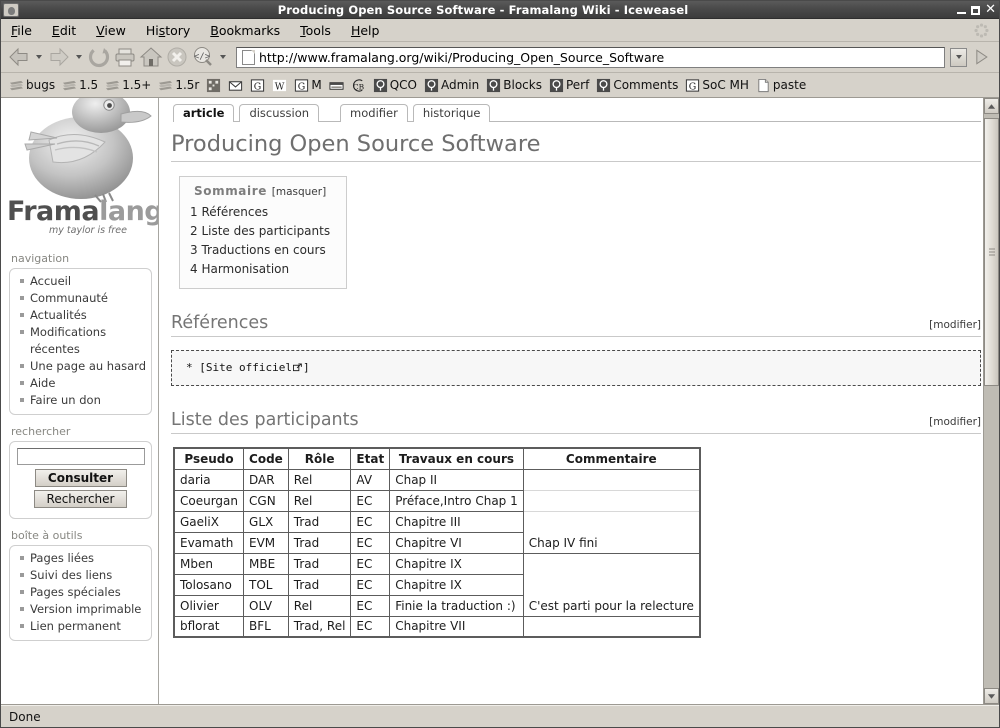 This screenshot has width=1000, height=728. What do you see at coordinates (27, 30) in the screenshot?
I see `menu-file: File` at bounding box center [27, 30].